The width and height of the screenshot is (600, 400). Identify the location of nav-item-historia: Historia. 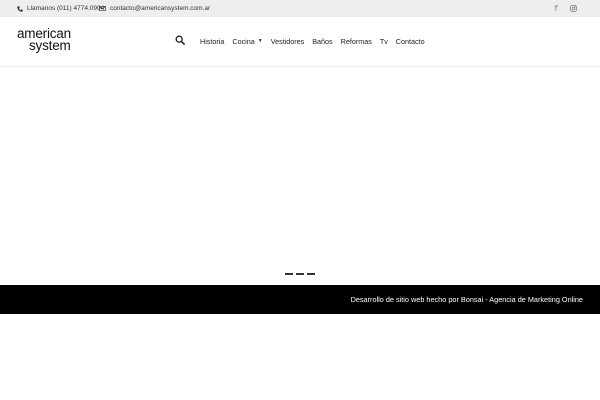
(212, 41).